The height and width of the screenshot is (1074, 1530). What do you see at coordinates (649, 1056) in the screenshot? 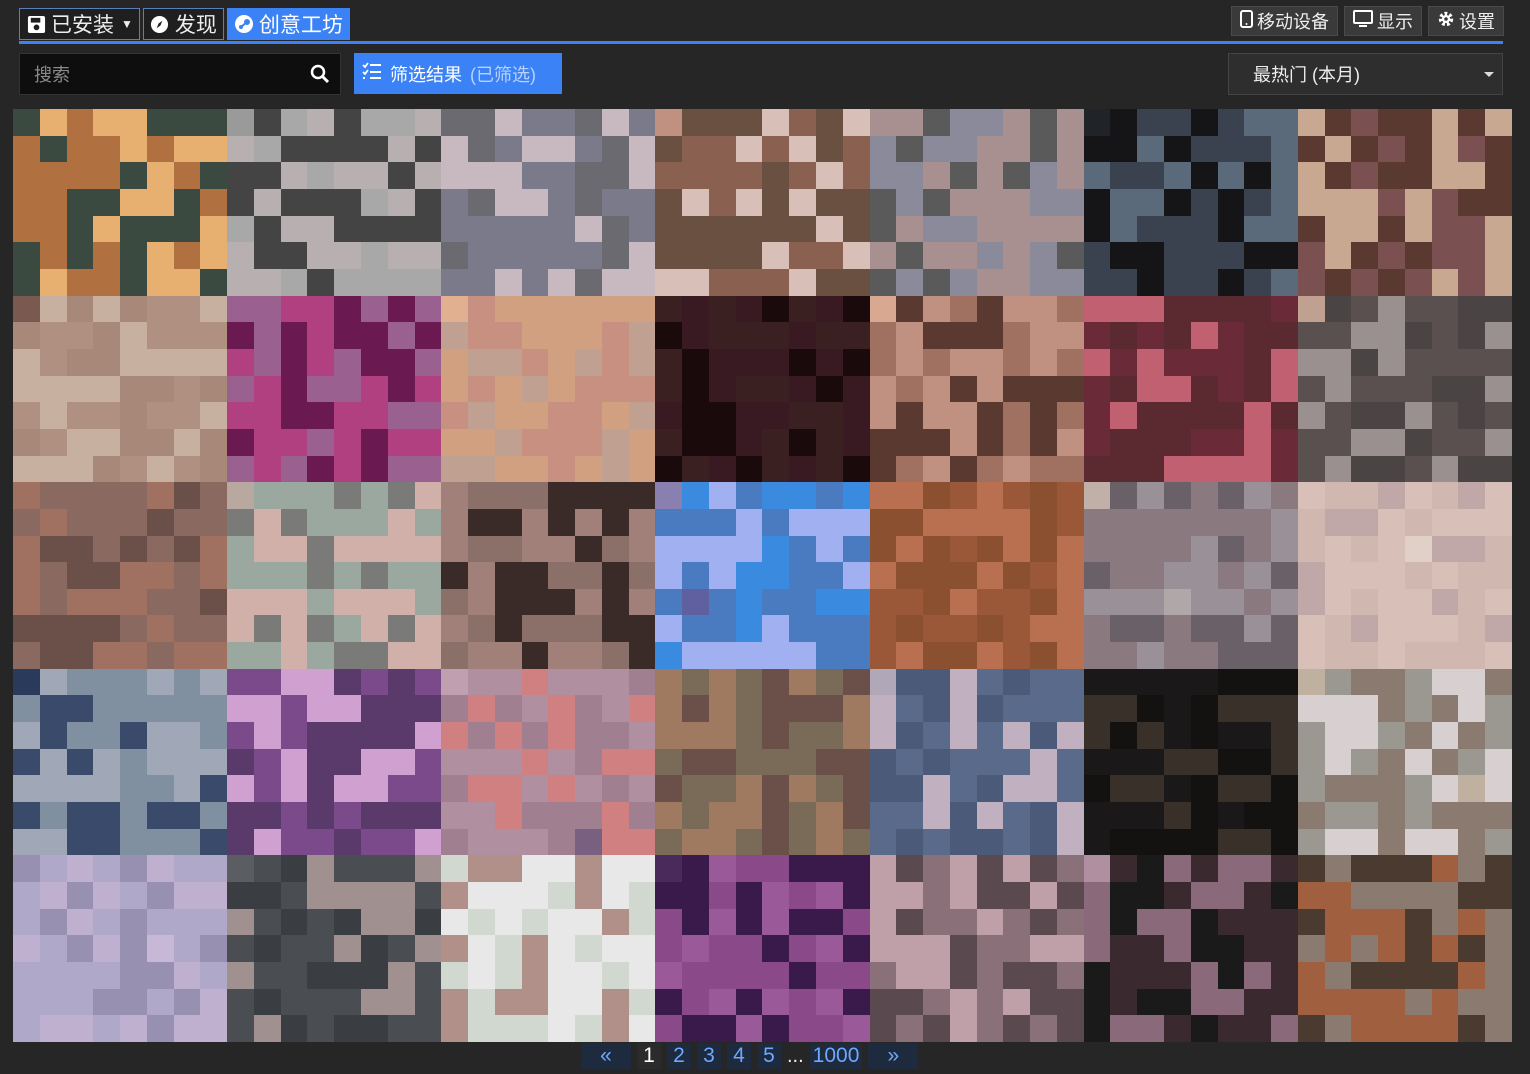
I see `page-button-1: 1` at bounding box center [649, 1056].